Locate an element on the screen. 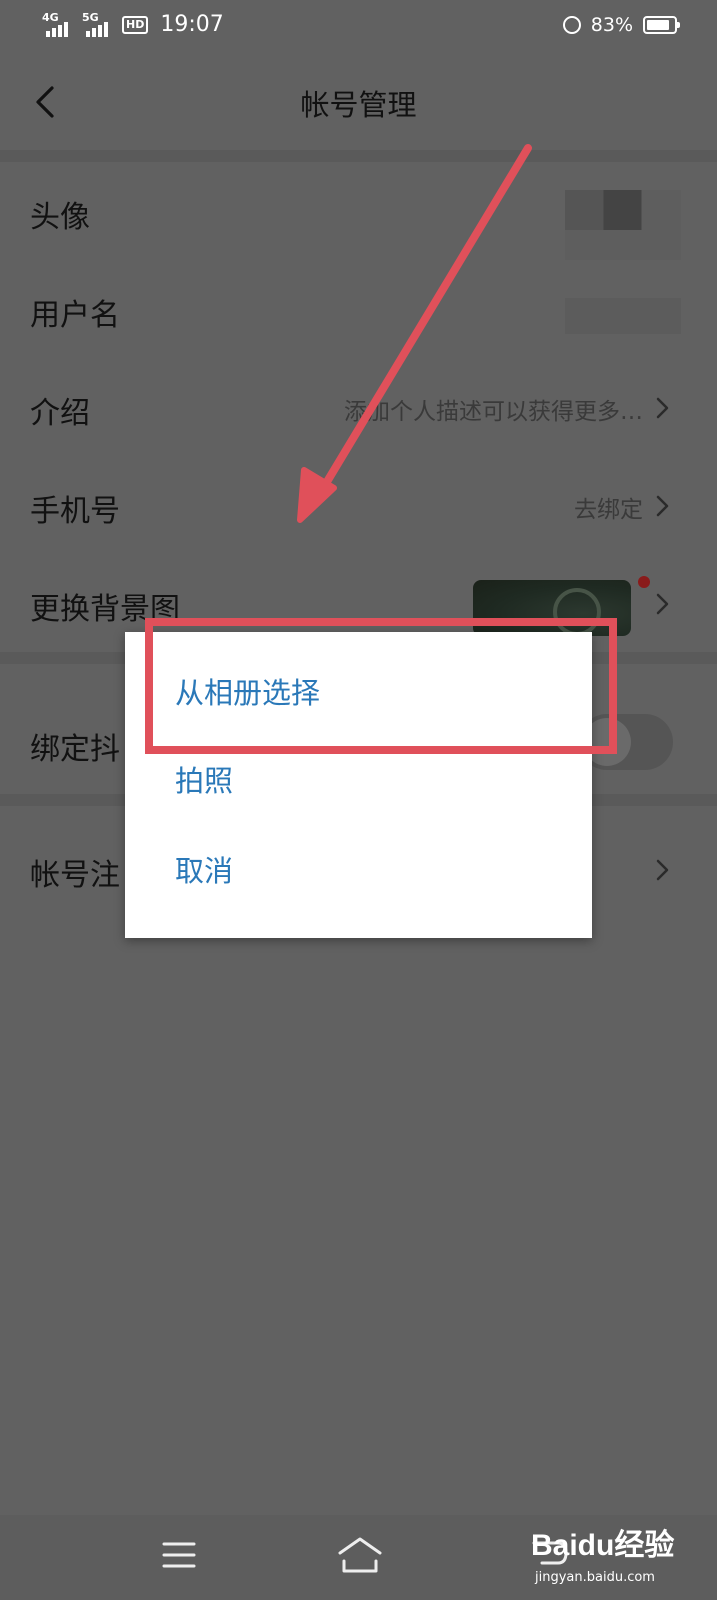 This screenshot has width=717, height=1600. battery-icon is located at coordinates (661, 25).